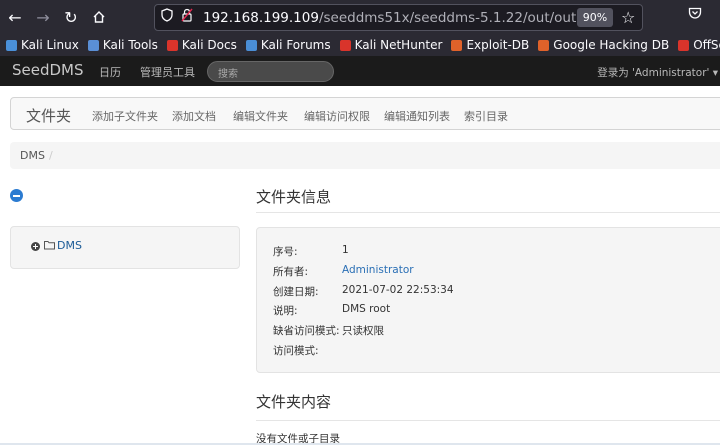 This screenshot has width=720, height=445. I want to click on bookmark-label: Kali Docs, so click(209, 45).